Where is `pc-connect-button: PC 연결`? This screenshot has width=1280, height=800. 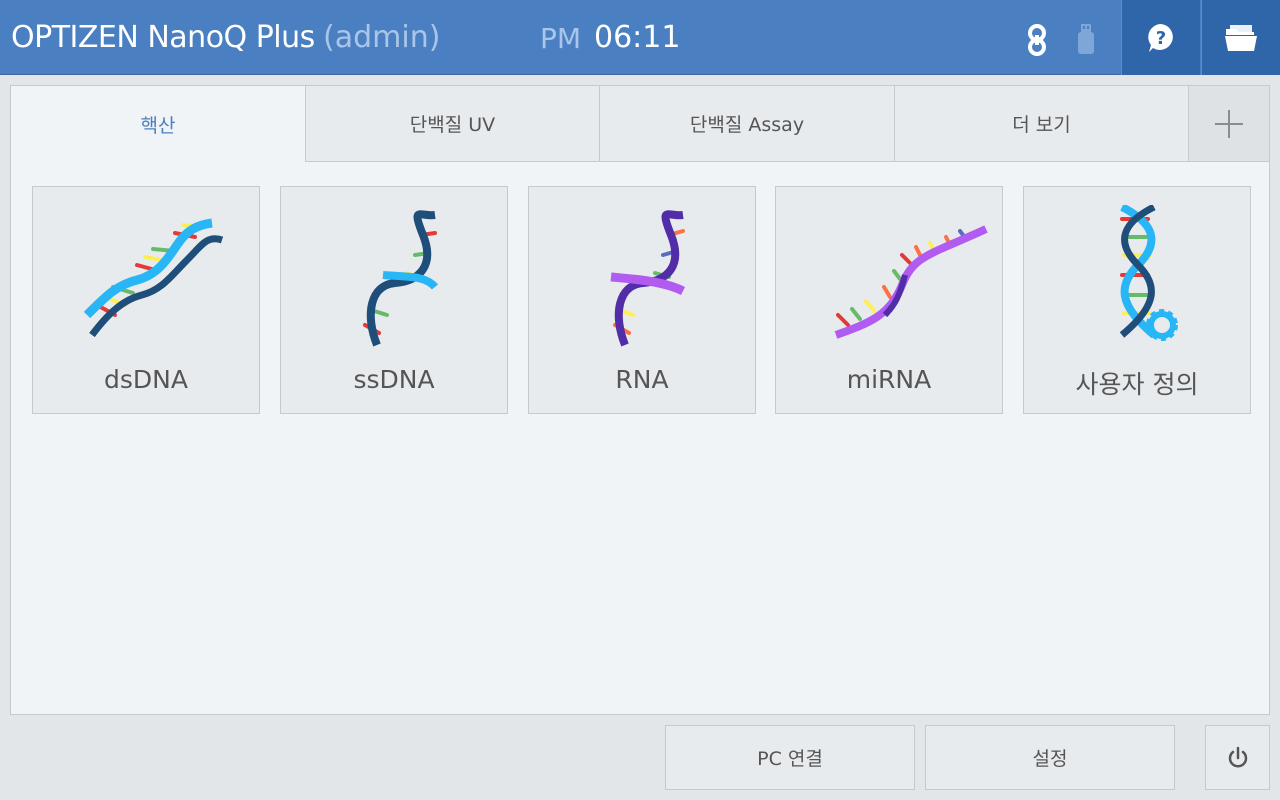
pc-connect-button: PC 연결 is located at coordinates (790, 757).